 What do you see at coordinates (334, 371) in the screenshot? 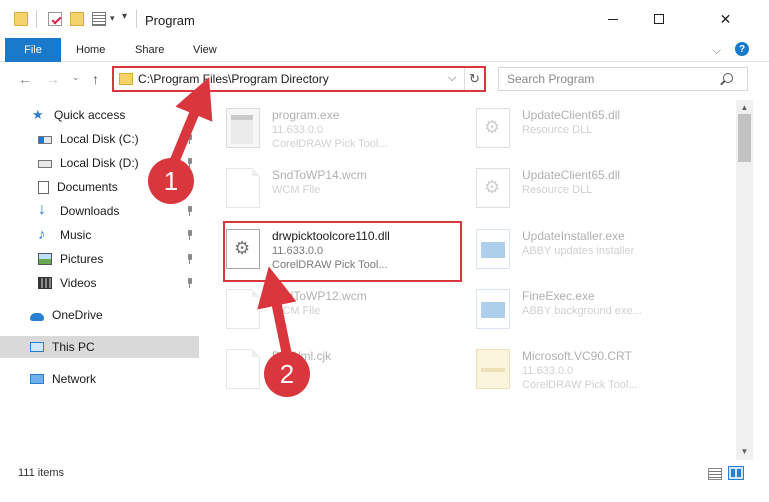
I see `file-item: DRWml.cjk` at bounding box center [334, 371].